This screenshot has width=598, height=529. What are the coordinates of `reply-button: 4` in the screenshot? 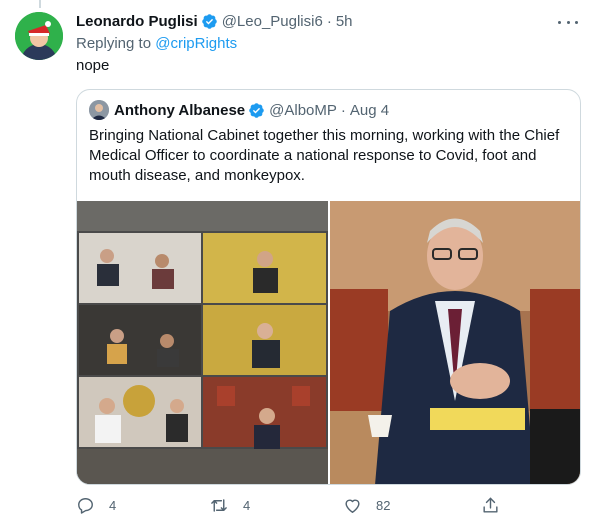 It's located at (96, 505).